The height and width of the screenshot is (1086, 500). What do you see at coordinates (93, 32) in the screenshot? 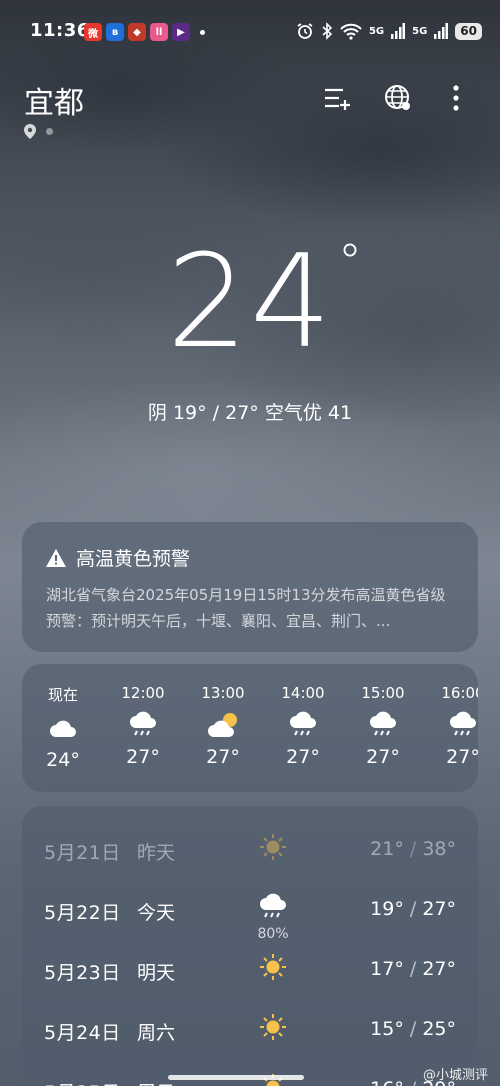
I see `weibo-app-icon: 微` at bounding box center [93, 32].